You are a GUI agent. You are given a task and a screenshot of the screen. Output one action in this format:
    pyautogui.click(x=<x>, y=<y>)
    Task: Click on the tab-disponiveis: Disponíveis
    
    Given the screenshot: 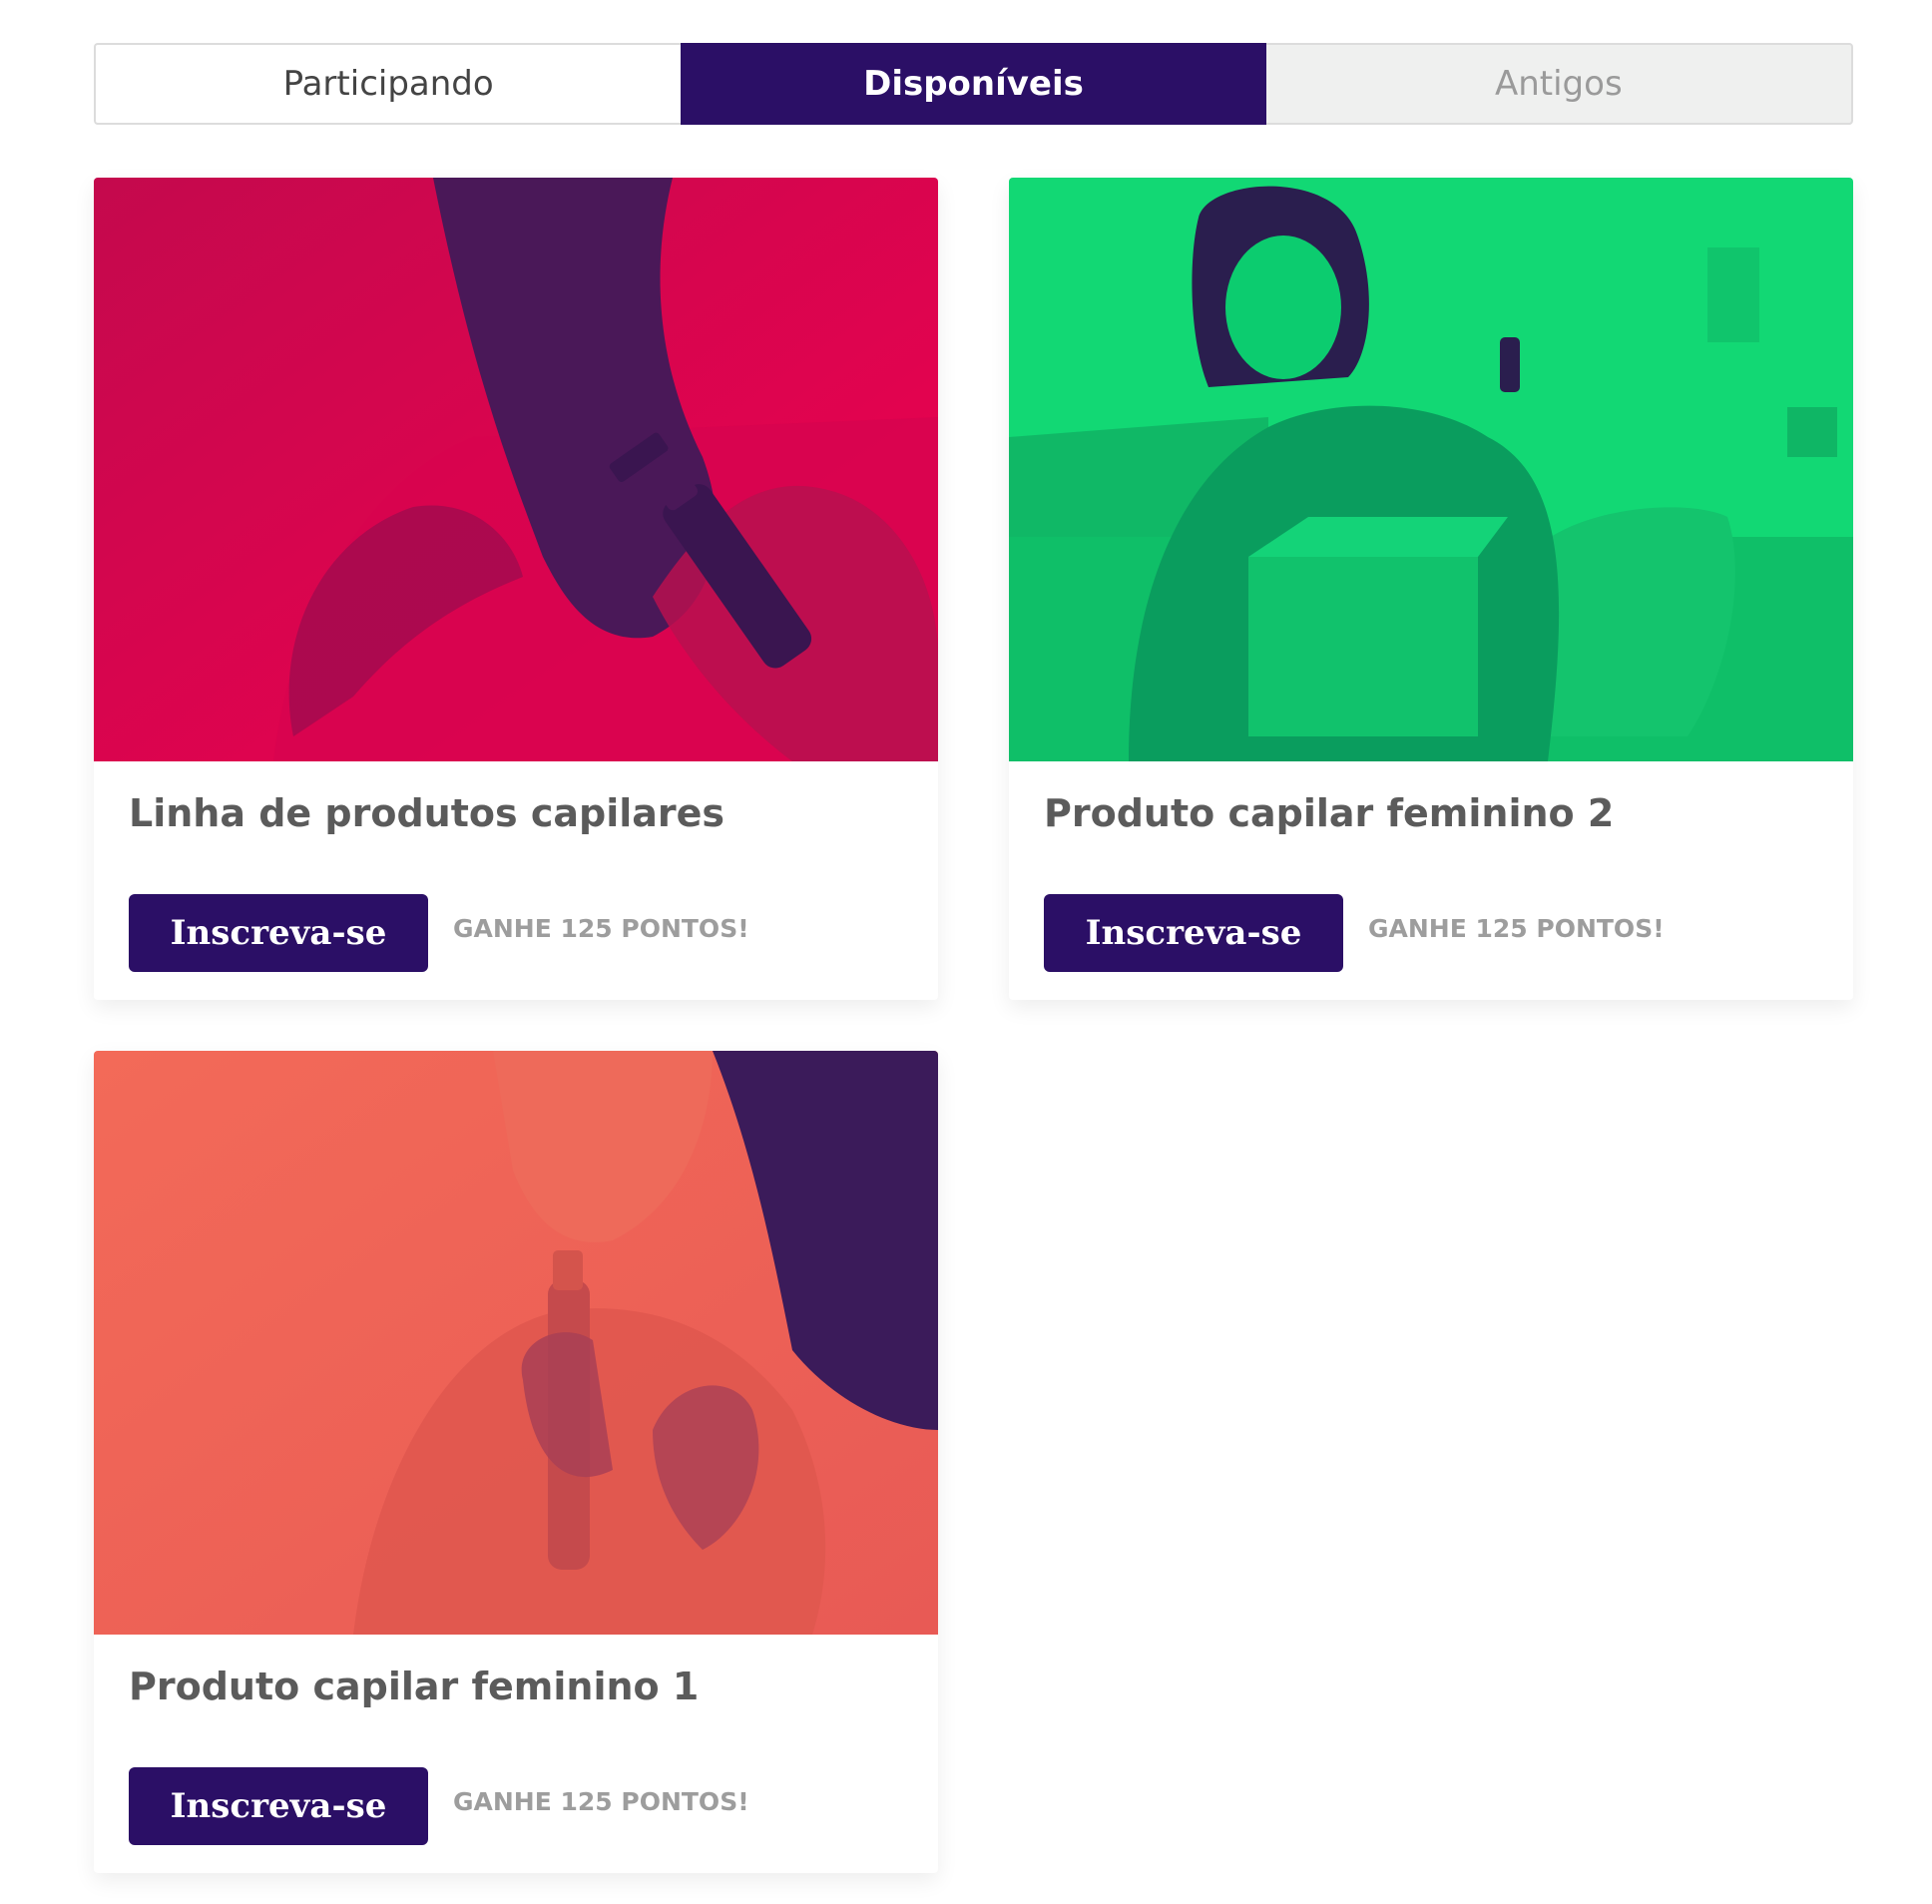 What is the action you would take?
    pyautogui.click(x=973, y=84)
    